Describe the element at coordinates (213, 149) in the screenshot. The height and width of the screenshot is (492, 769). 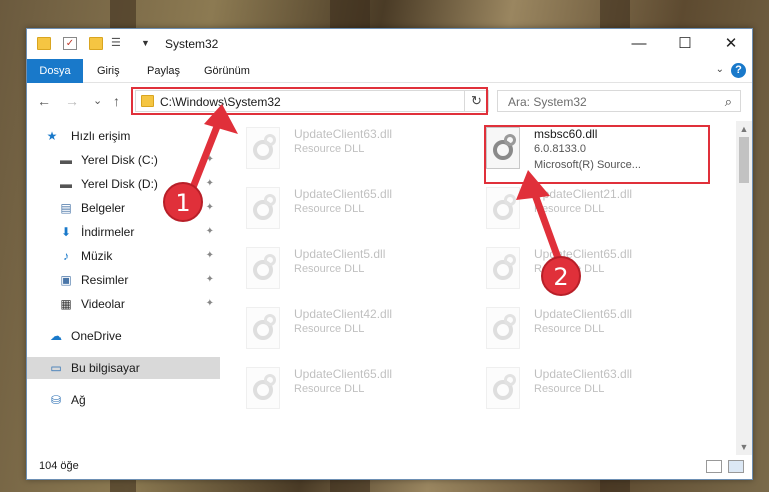
I see `arrow-to-address` at that location.